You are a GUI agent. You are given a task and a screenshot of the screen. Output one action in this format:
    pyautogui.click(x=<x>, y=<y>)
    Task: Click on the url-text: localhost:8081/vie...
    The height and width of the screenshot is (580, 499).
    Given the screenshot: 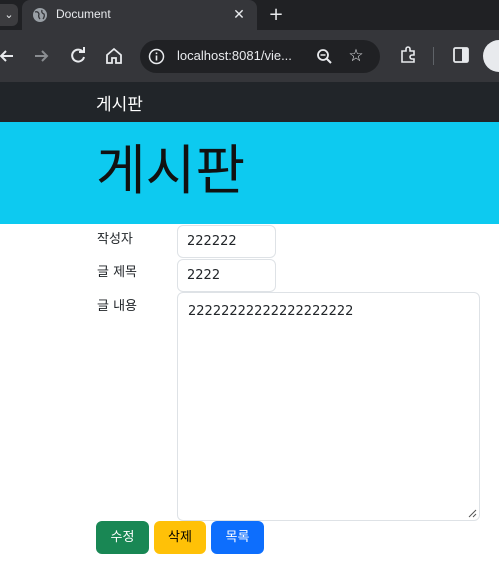 What is the action you would take?
    pyautogui.click(x=234, y=55)
    